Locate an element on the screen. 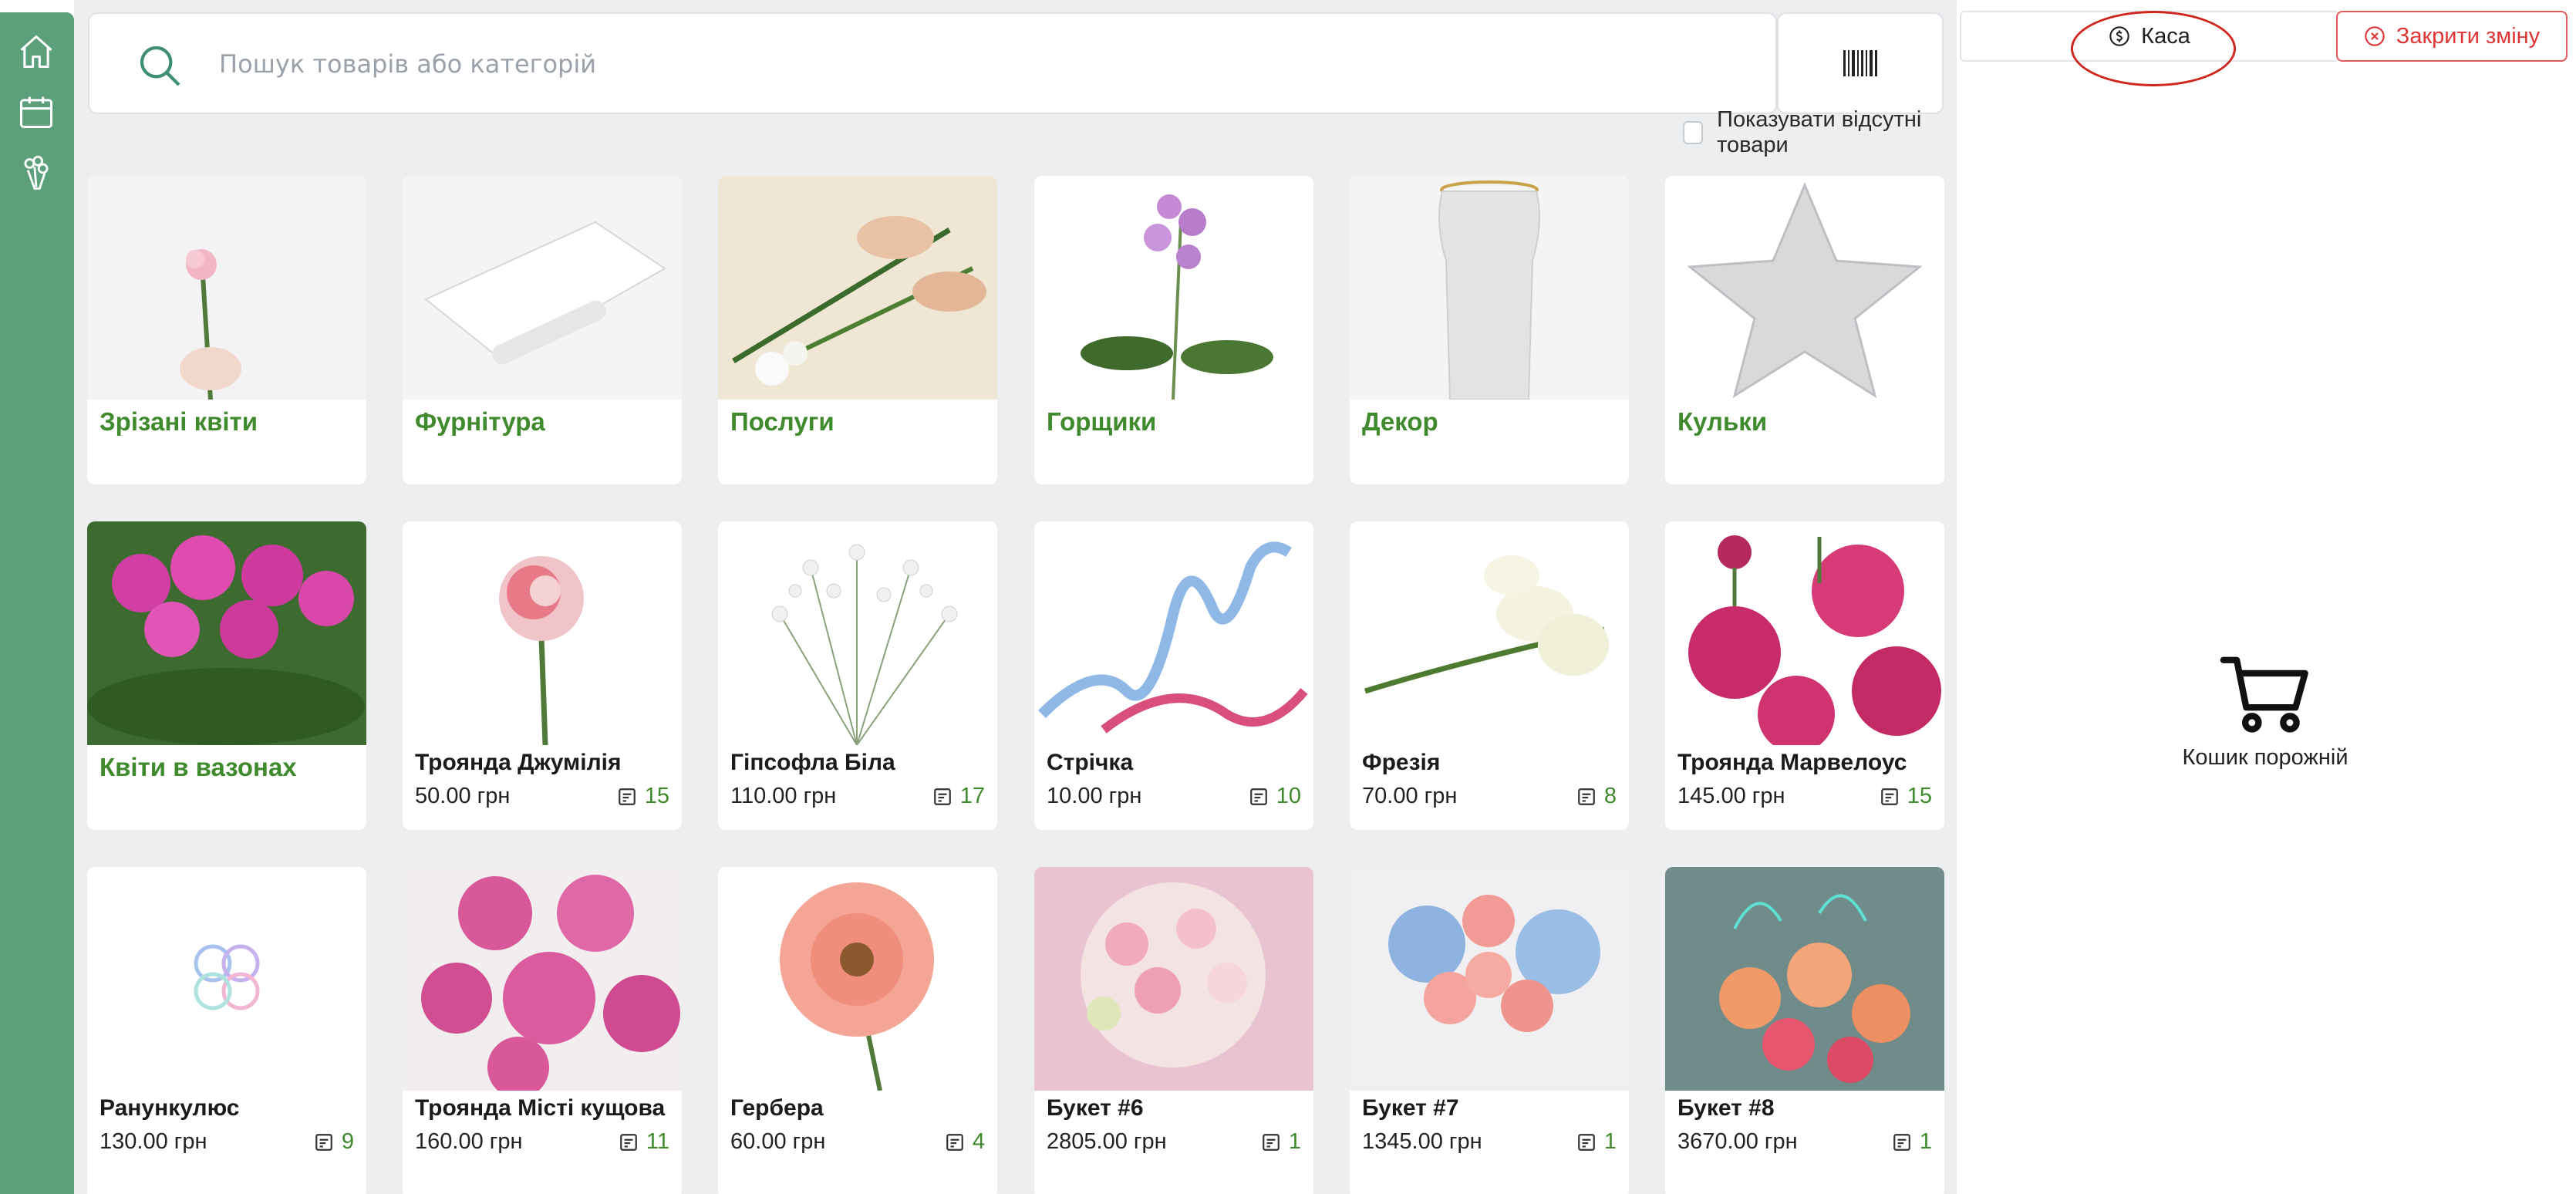 Image resolution: width=2576 pixels, height=1194 pixels. product-price: 3670.00 грн is located at coordinates (1737, 1141).